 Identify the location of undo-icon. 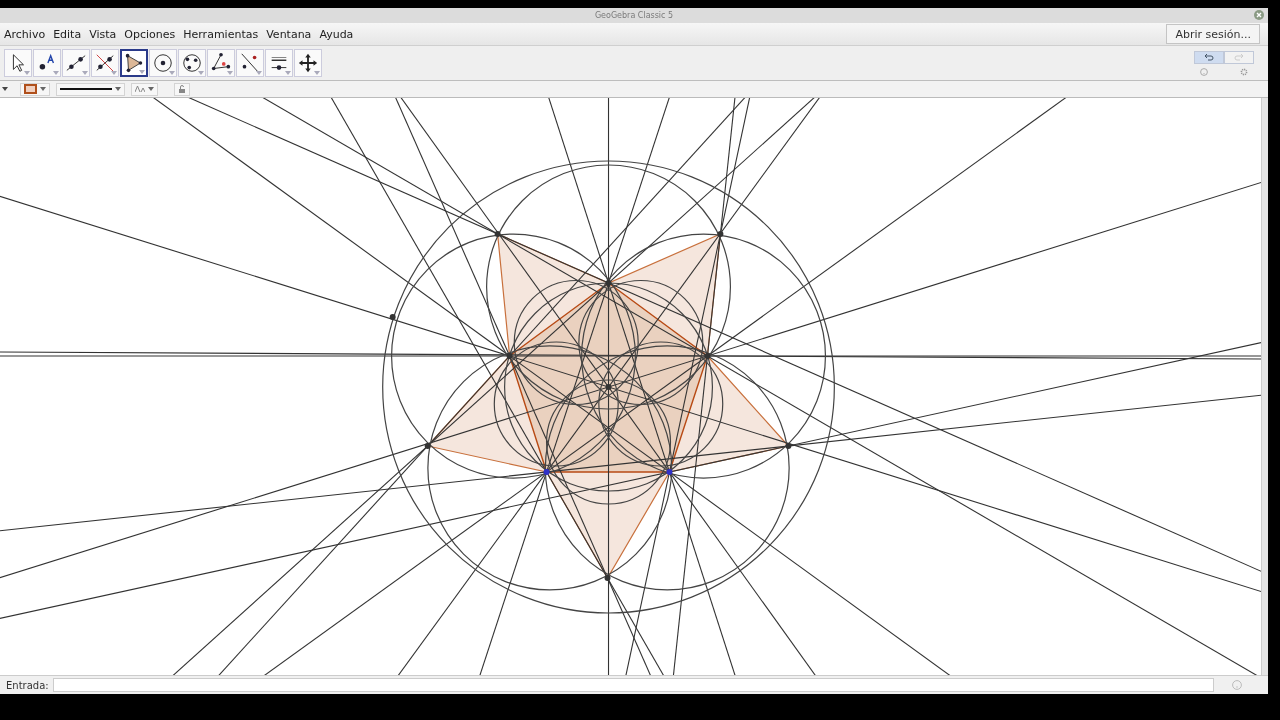
(1209, 57).